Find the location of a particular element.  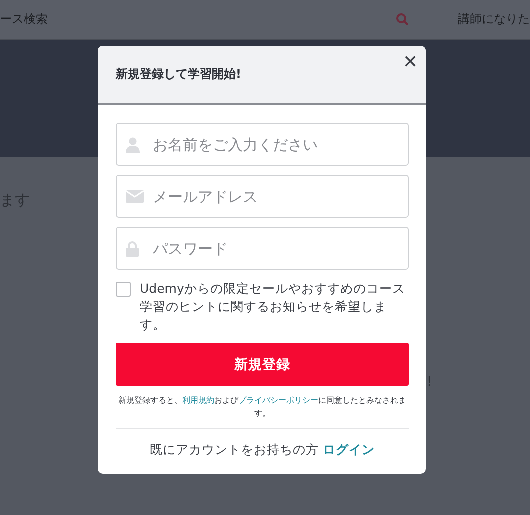

input-field: お名前をご入力ください is located at coordinates (262, 144).